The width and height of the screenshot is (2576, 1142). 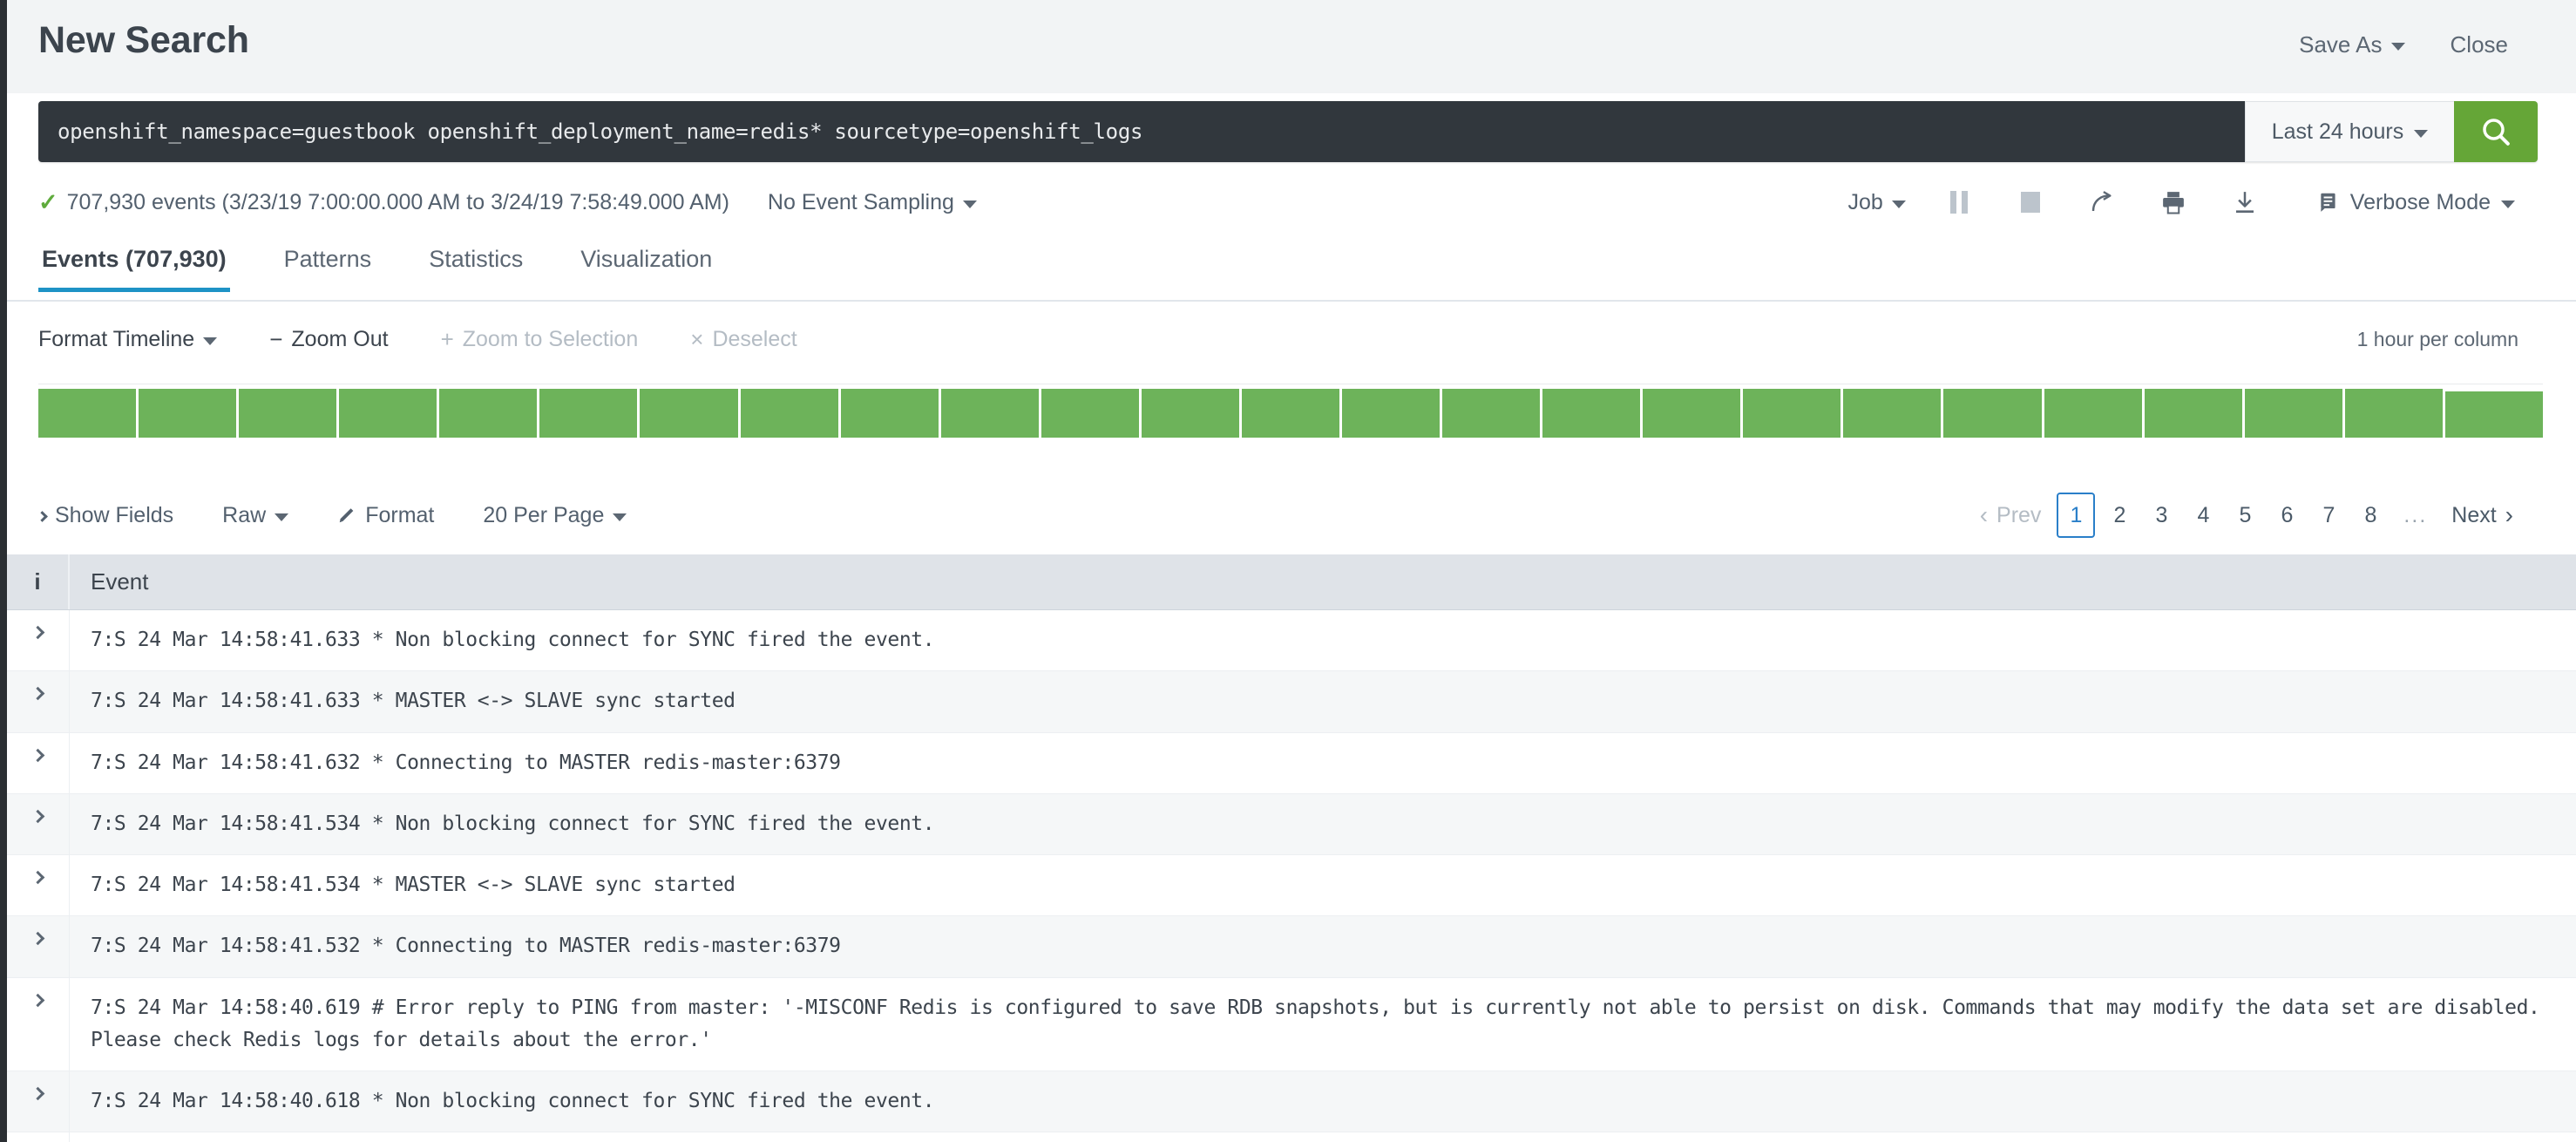 I want to click on close-icon: ×, so click(x=697, y=339).